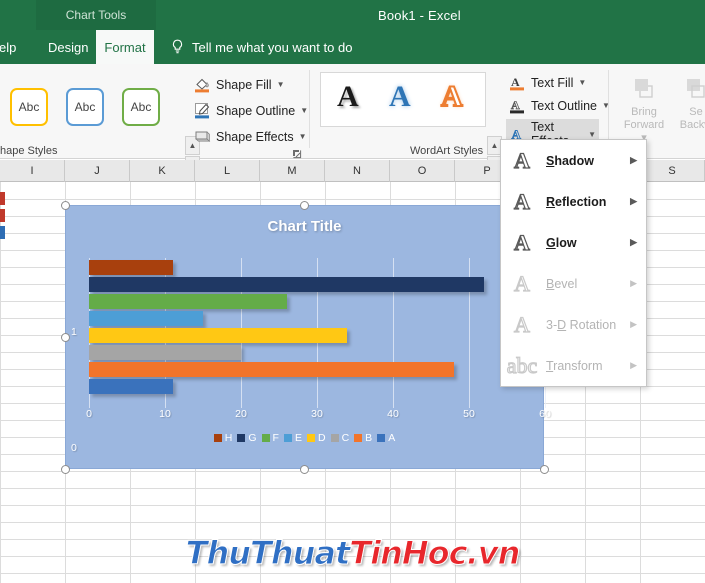 This screenshot has width=705, height=583. What do you see at coordinates (547, 82) in the screenshot?
I see `text-fill-button: A Text Fill ▼` at bounding box center [547, 82].